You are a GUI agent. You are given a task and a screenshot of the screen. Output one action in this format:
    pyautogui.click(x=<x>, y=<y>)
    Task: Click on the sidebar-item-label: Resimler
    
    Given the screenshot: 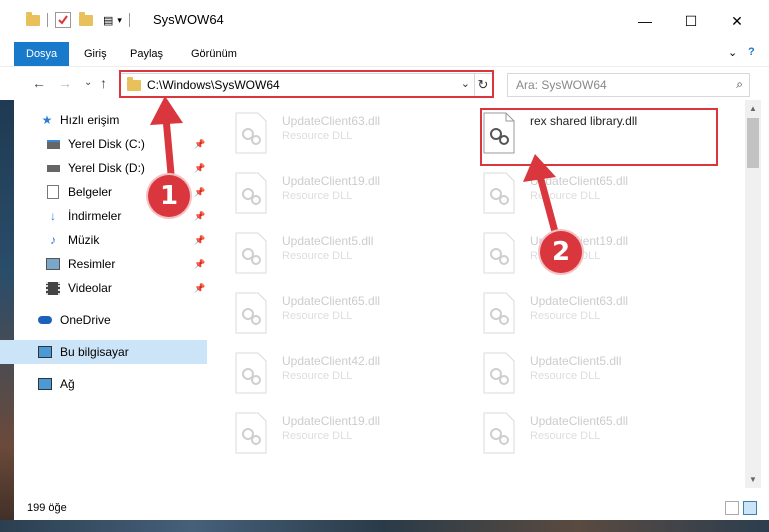 What is the action you would take?
    pyautogui.click(x=92, y=264)
    